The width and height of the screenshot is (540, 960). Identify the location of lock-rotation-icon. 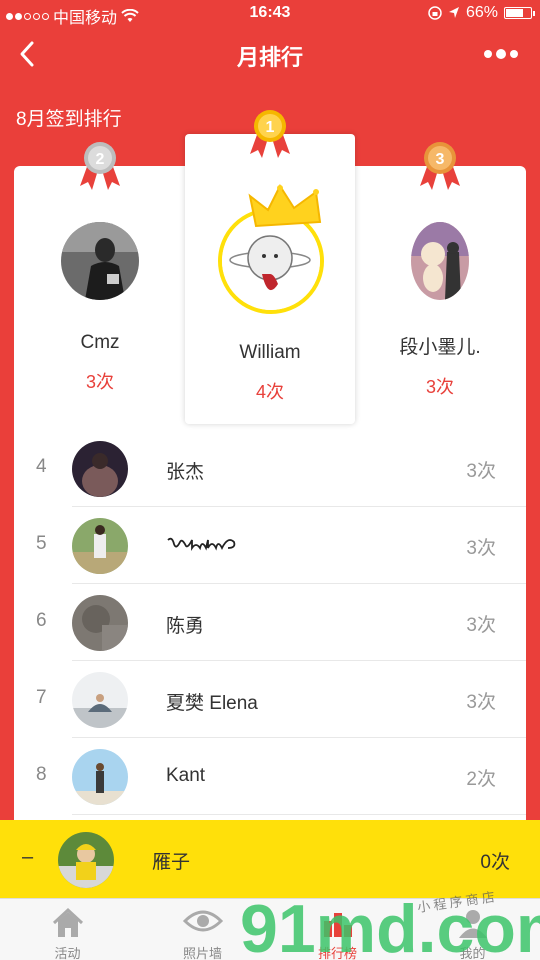
(435, 13).